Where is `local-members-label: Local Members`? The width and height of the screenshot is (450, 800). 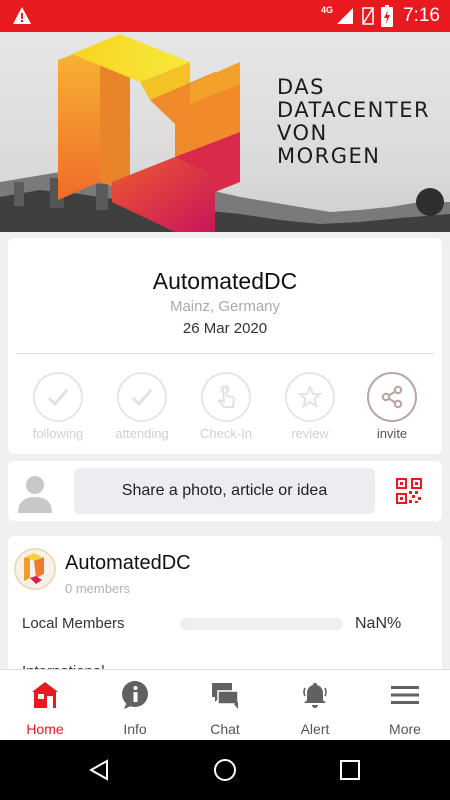
local-members-label: Local Members is located at coordinates (73, 623).